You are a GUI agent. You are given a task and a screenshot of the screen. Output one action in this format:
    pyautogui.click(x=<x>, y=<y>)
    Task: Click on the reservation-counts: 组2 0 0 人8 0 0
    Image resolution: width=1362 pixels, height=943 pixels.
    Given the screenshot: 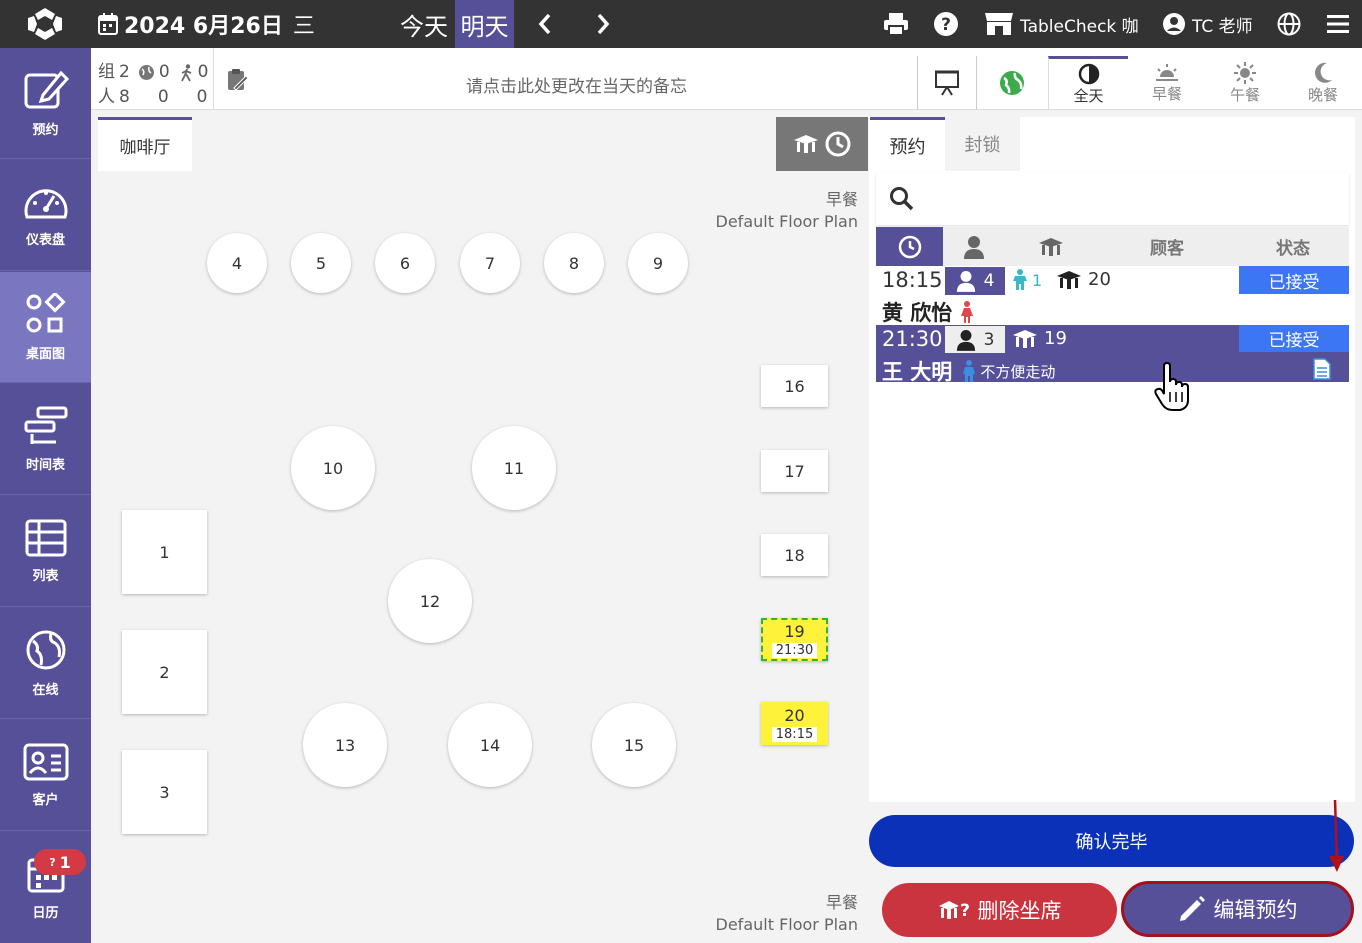 What is the action you would take?
    pyautogui.click(x=153, y=85)
    